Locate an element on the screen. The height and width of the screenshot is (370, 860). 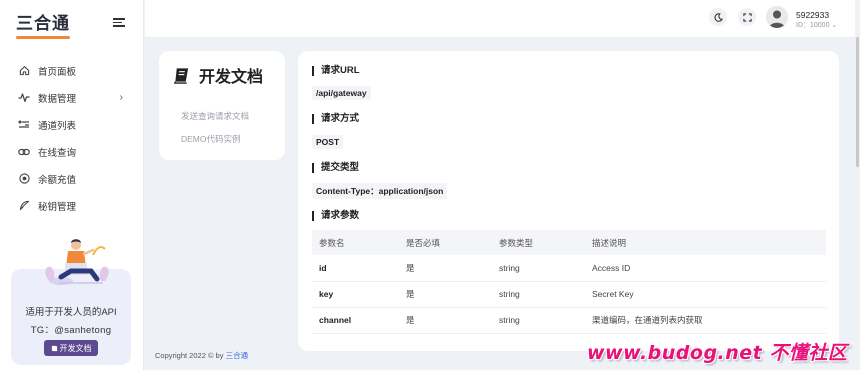
request-url-value: /api/gateway is located at coordinates (341, 93).